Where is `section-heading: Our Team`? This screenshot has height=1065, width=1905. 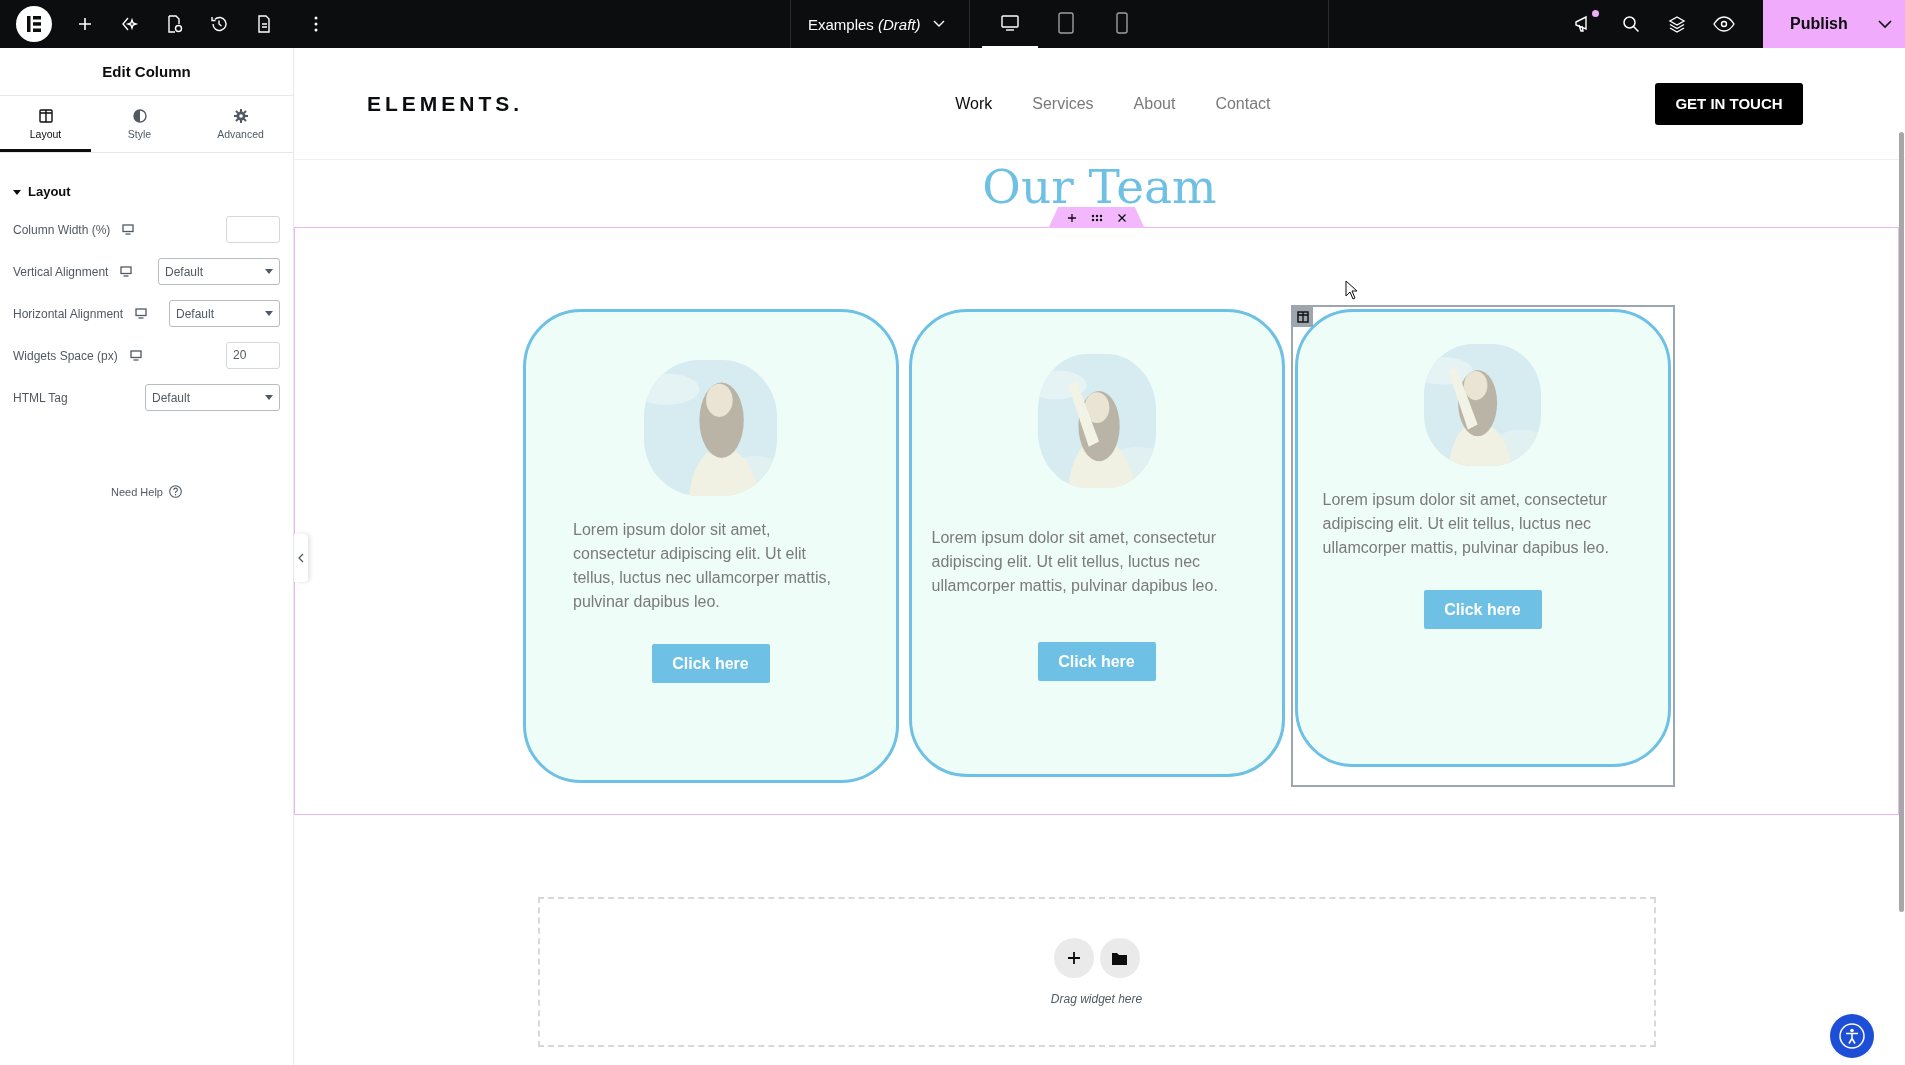 section-heading: Our Team is located at coordinates (1099, 187).